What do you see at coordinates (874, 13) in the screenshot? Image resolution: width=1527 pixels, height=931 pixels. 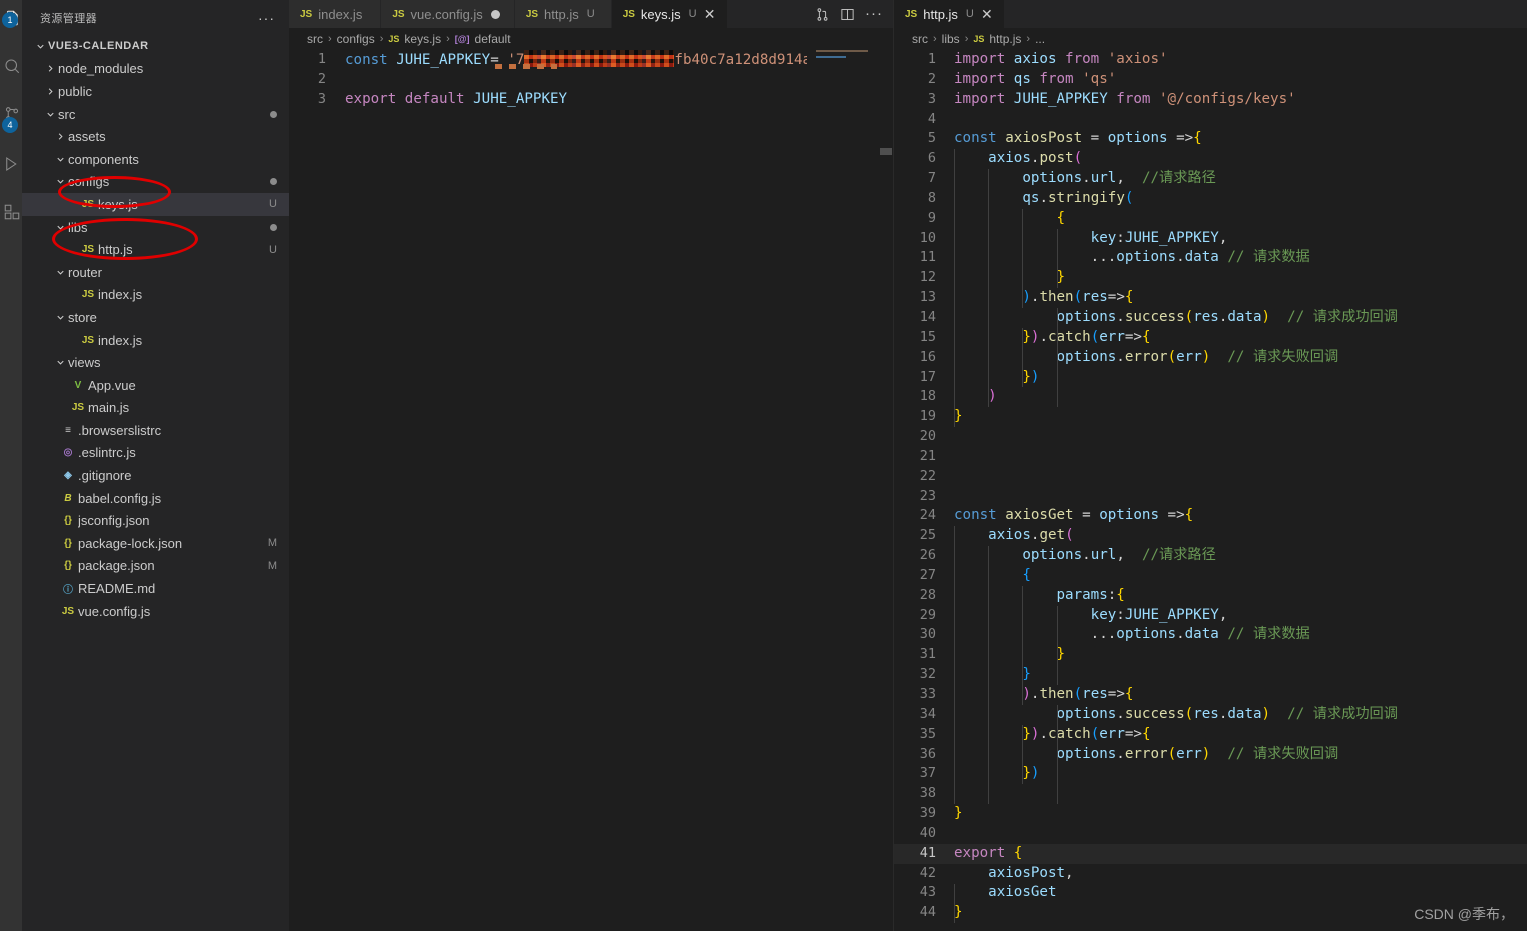 I see `more-actions-icon: ···` at bounding box center [874, 13].